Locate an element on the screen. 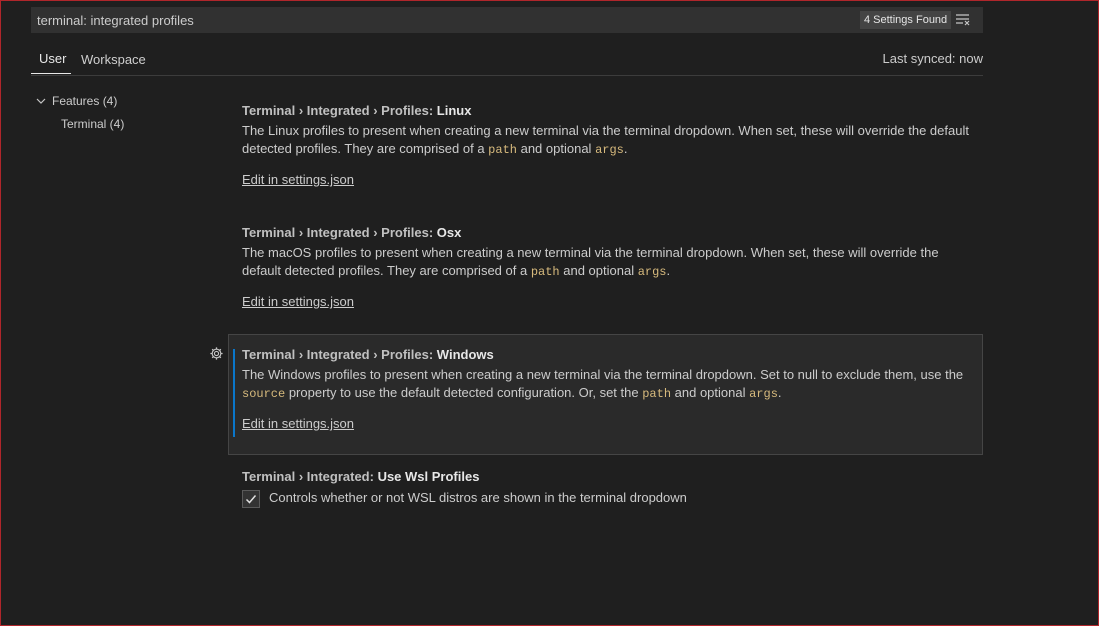 The height and width of the screenshot is (626, 1099). setting-category: Terminal › Integrated: is located at coordinates (310, 476).